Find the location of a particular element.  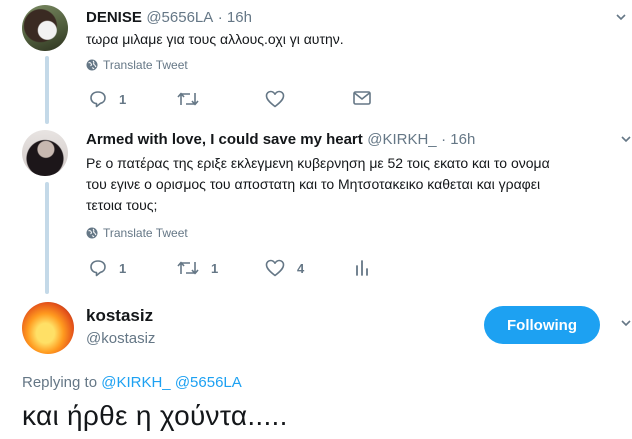

user-handle: @KIRKH_ is located at coordinates (401, 139).